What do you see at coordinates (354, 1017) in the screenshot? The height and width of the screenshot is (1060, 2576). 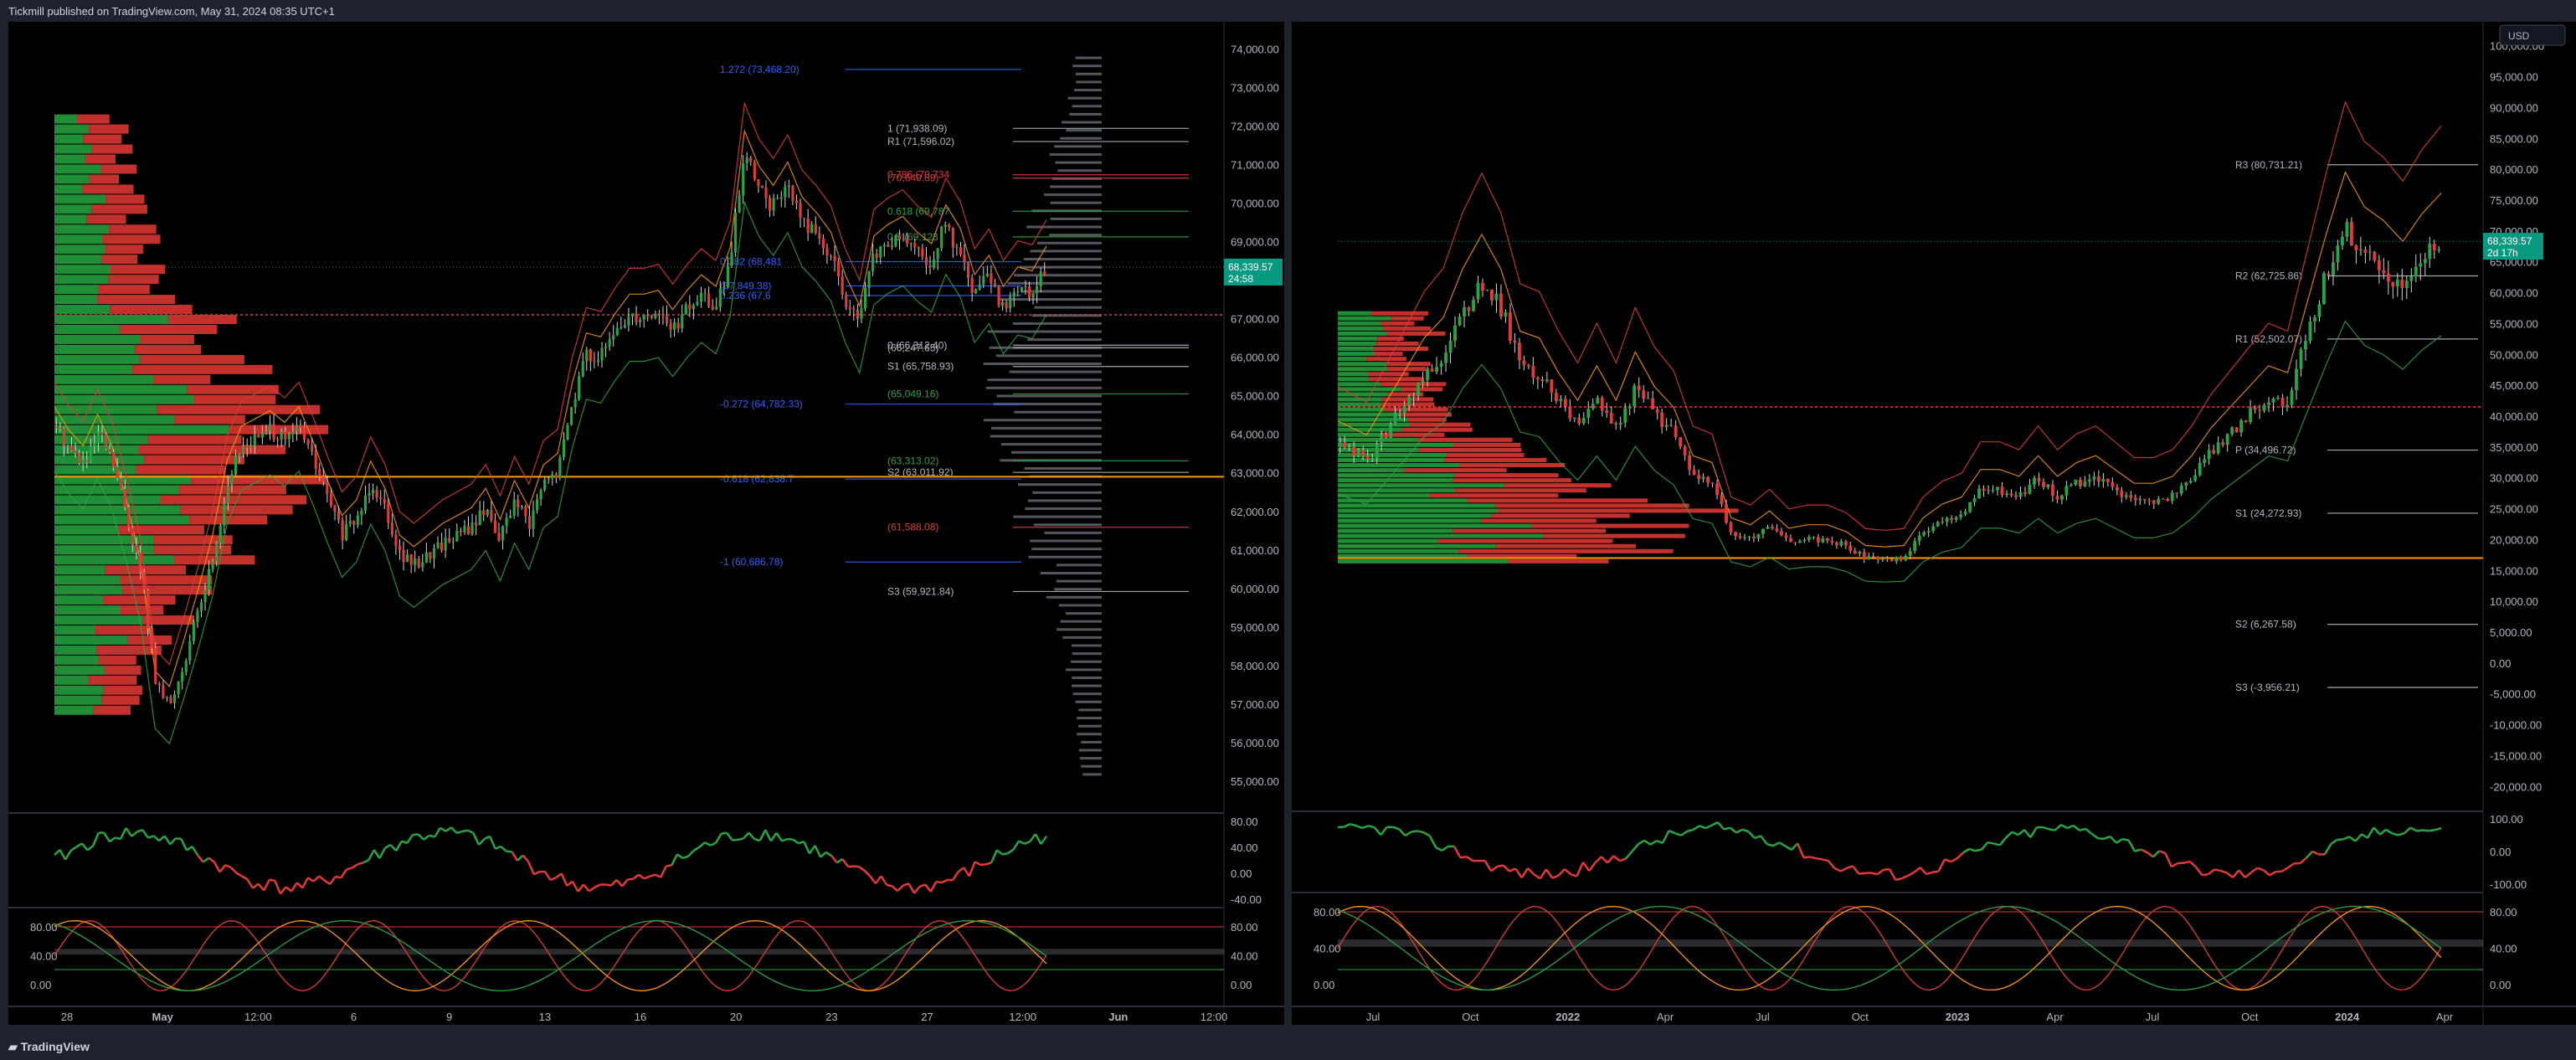 I see `time-tick-label: 6` at bounding box center [354, 1017].